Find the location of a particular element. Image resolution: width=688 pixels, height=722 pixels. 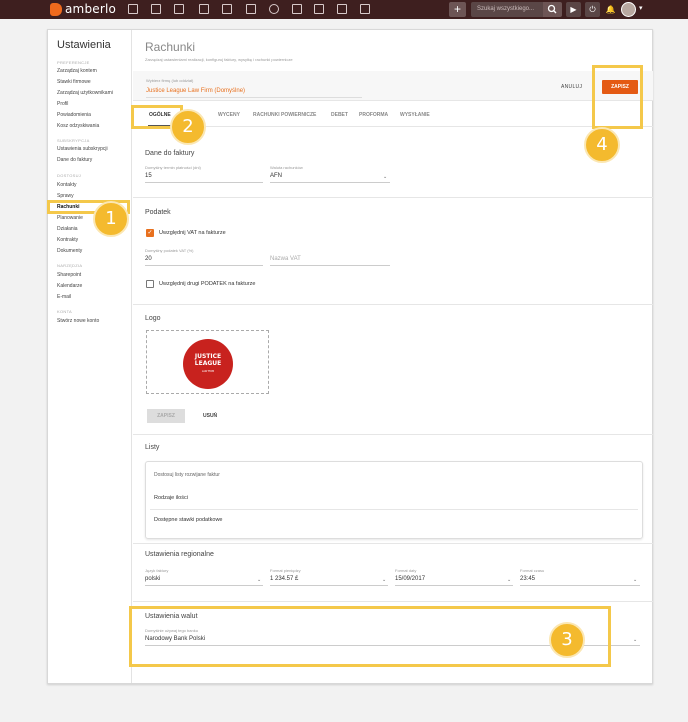

add-new-button: + is located at coordinates (457, 9).